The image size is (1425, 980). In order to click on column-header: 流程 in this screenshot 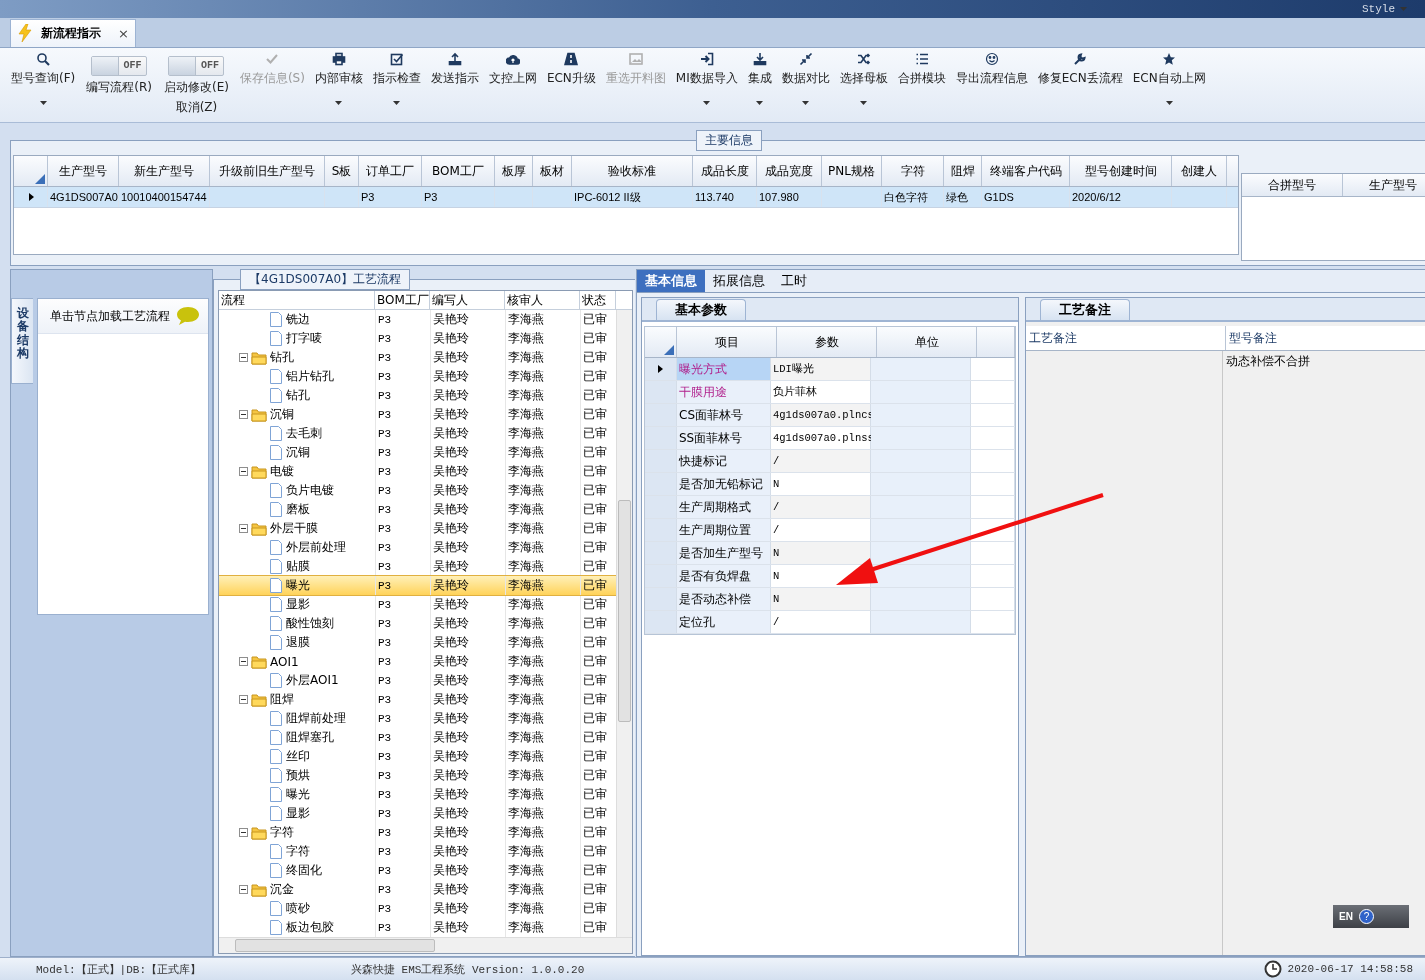, I will do `click(297, 300)`.